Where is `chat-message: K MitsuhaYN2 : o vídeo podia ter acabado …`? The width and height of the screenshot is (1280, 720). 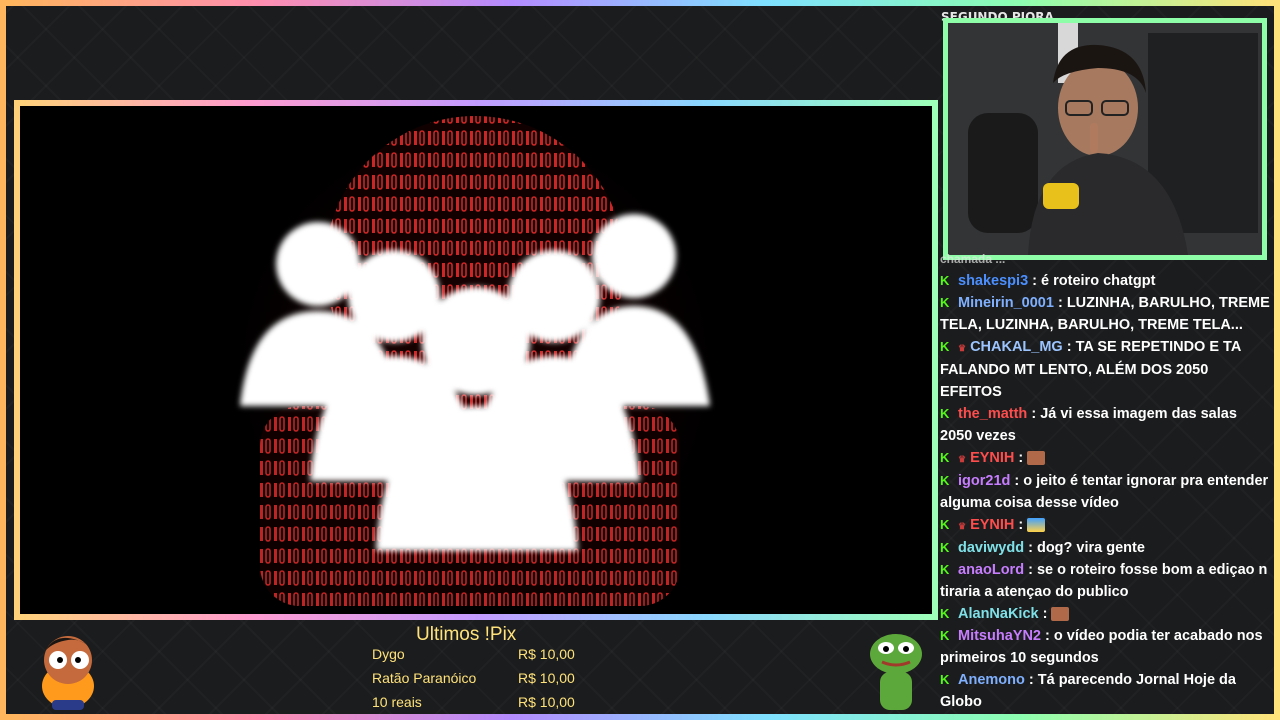
chat-message: K MitsuhaYN2 : o vídeo podia ter acabado … is located at coordinates (1105, 647).